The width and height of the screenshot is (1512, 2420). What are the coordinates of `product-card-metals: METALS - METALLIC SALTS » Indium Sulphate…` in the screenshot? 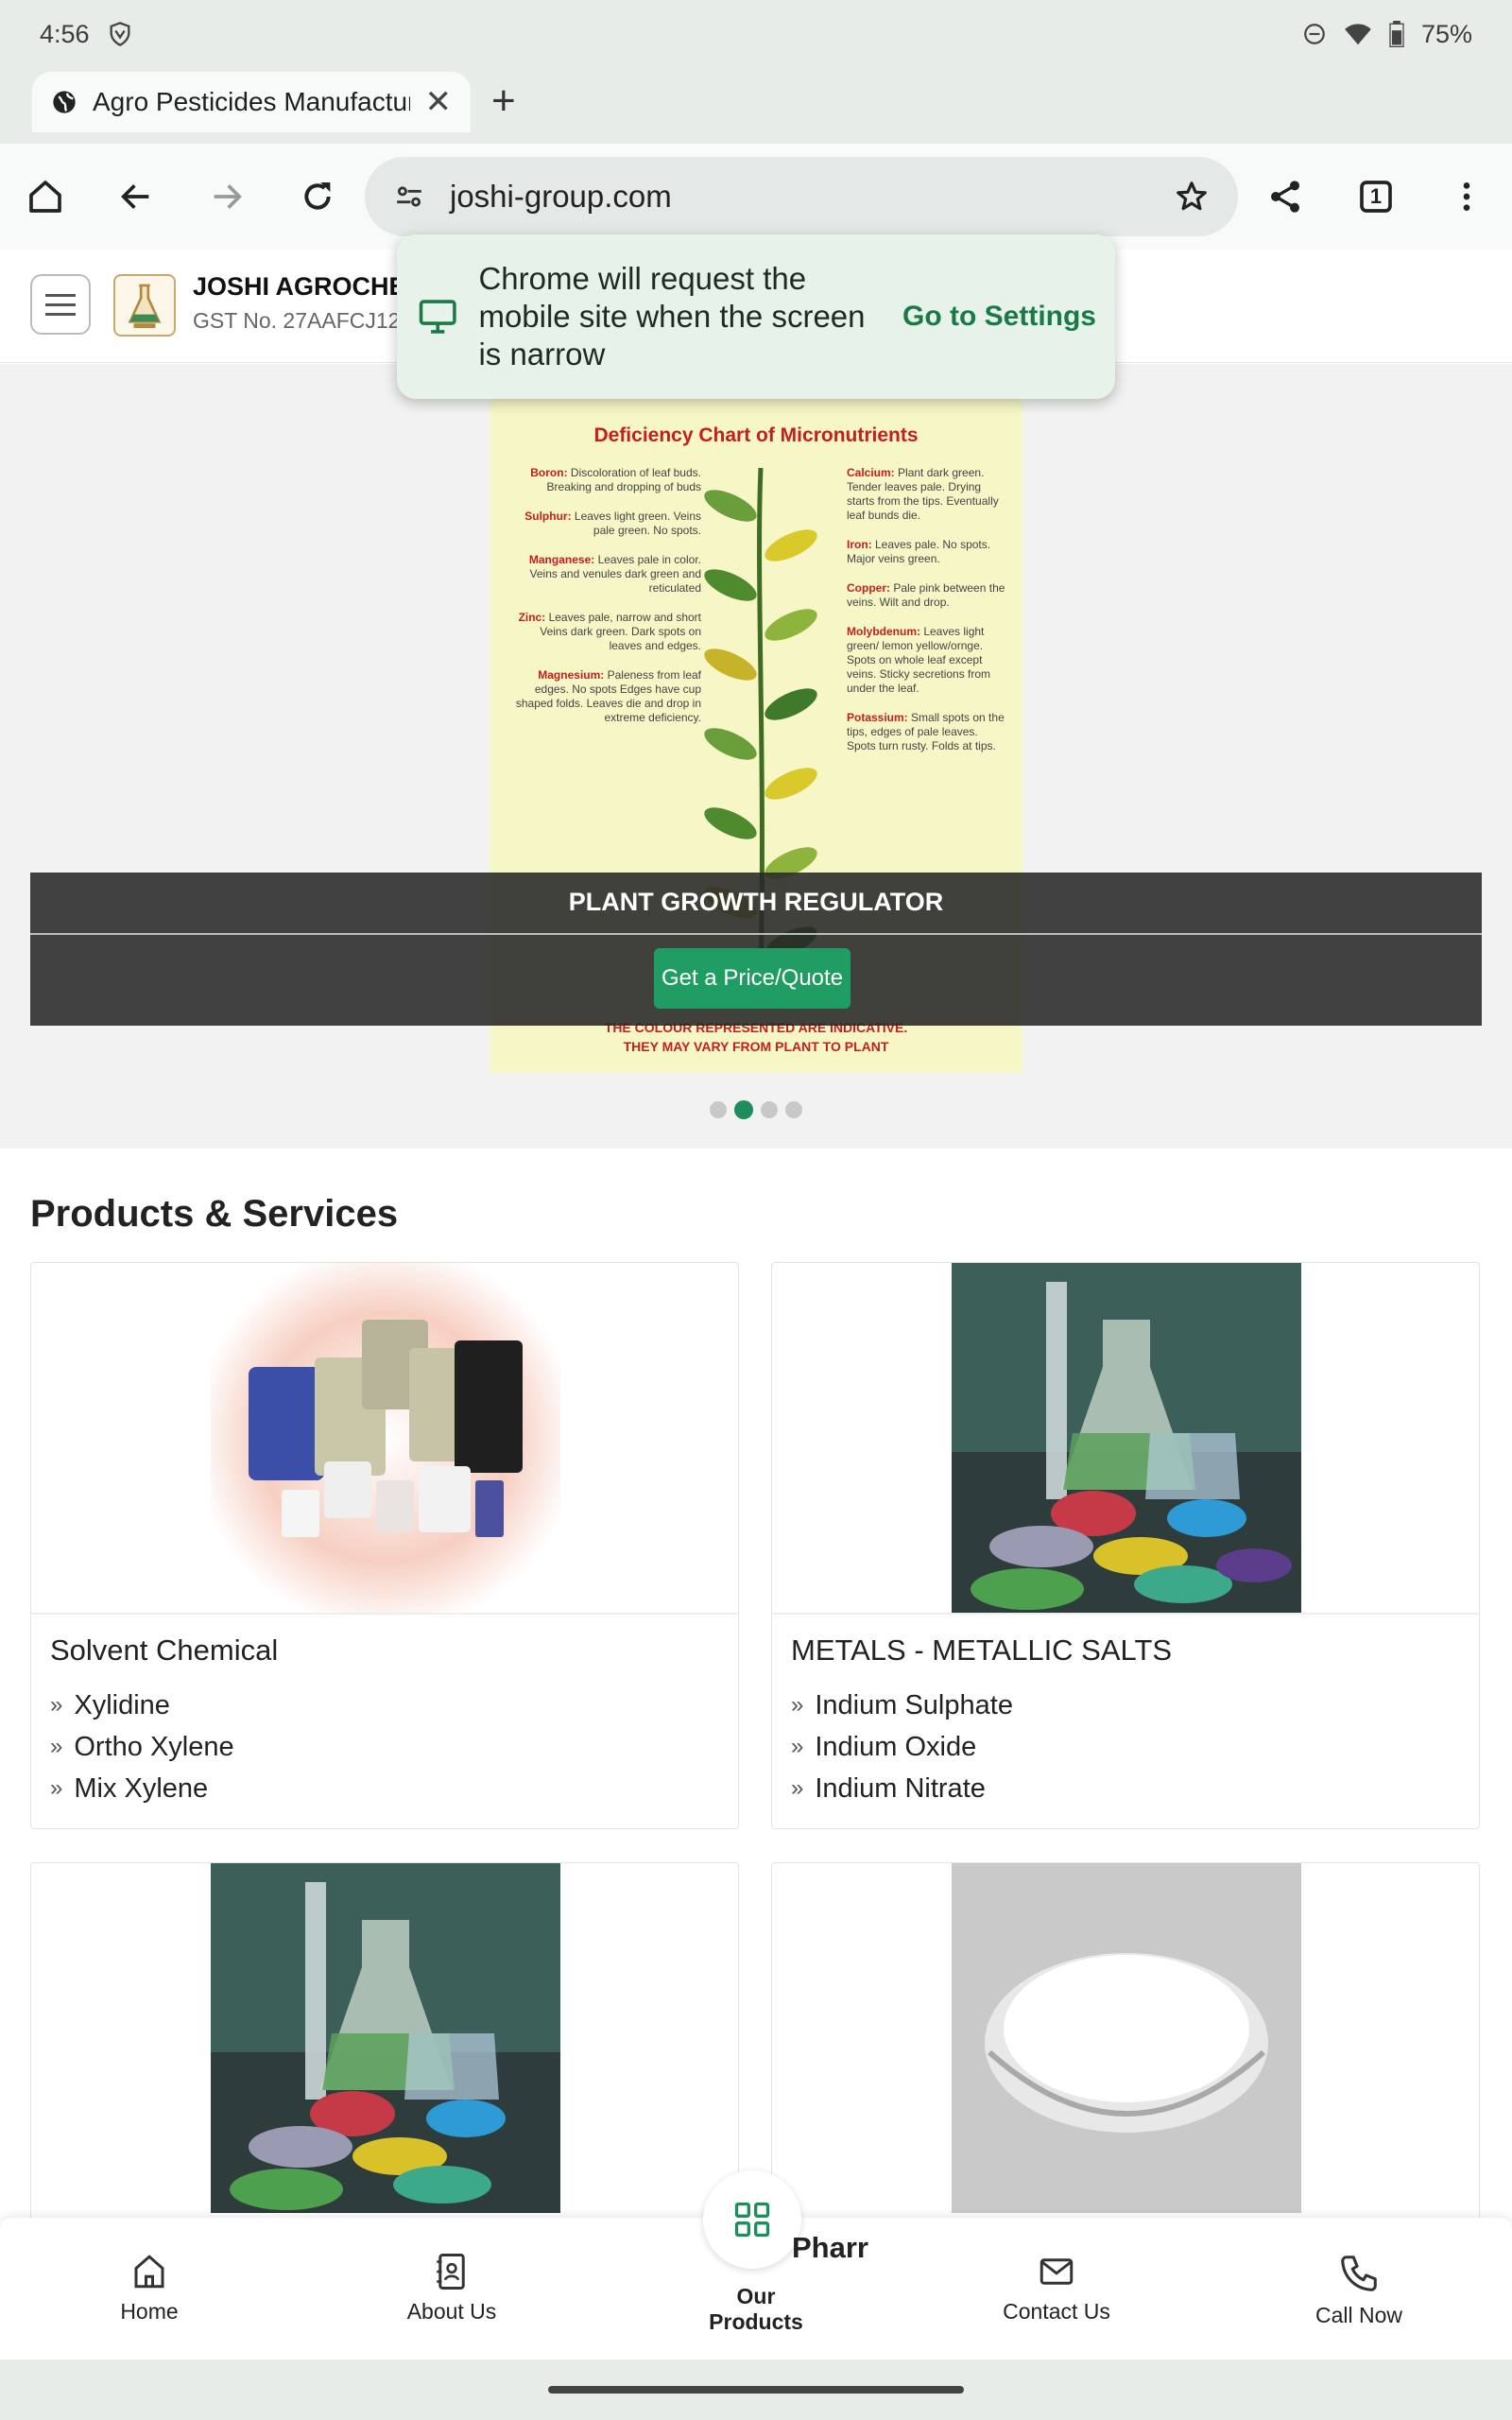 It's located at (1125, 1545).